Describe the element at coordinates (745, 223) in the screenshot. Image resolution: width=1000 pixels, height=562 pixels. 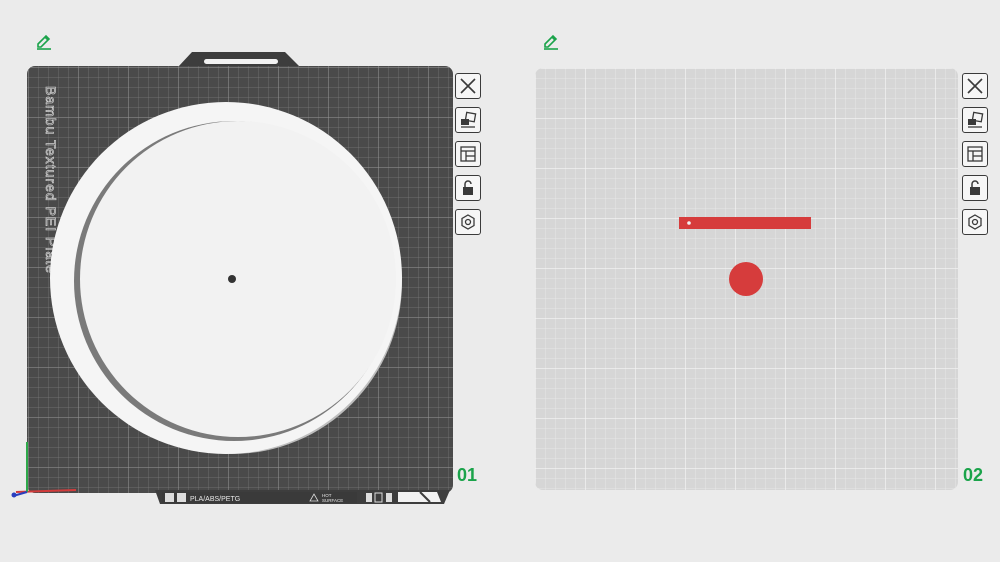
I see `bar-object` at that location.